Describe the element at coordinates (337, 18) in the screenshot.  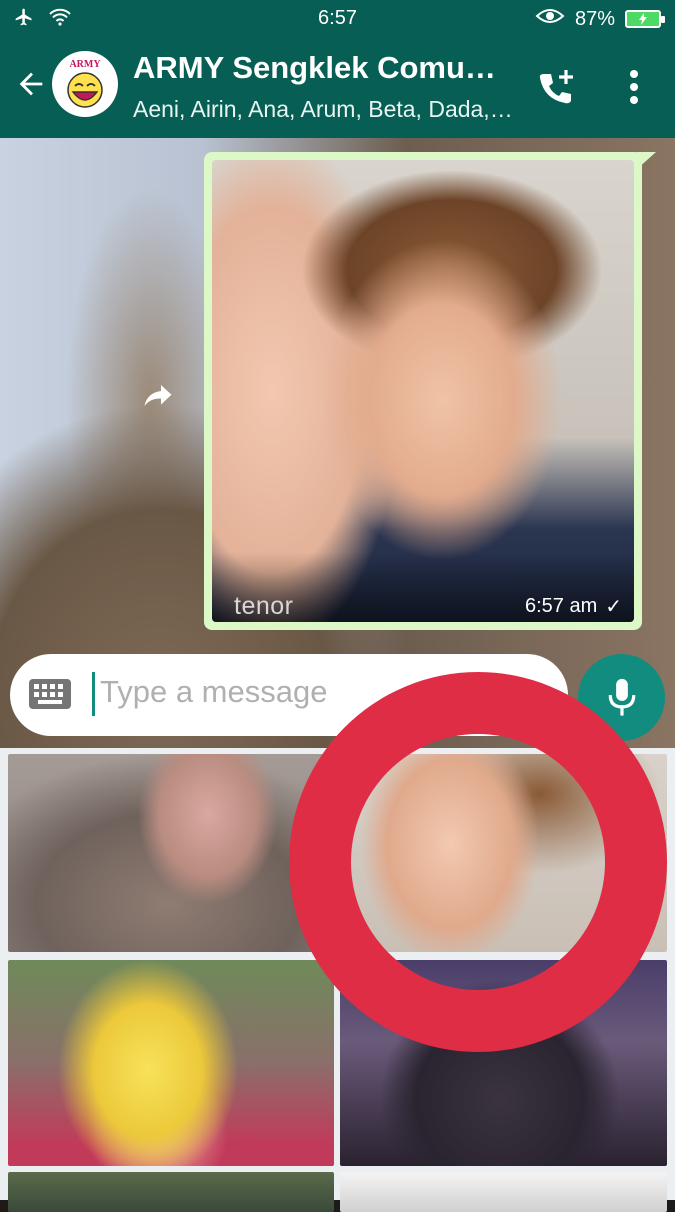
I see `status-bar: 6:57 87%` at that location.